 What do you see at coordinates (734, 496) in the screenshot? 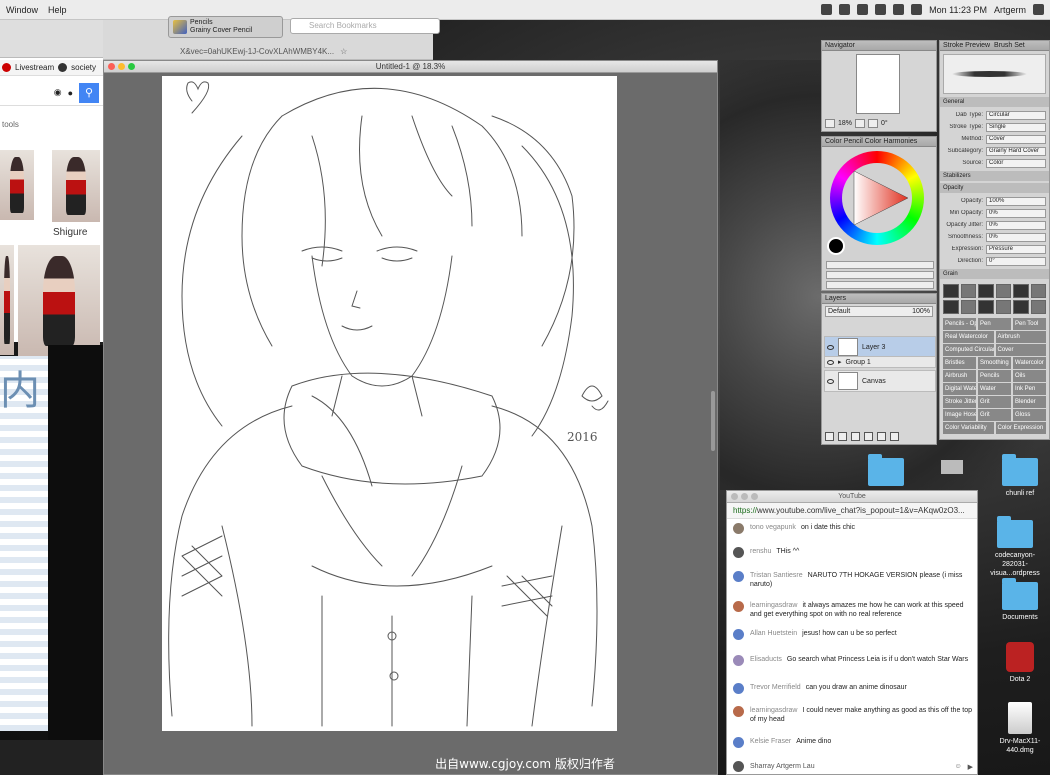
I see `close-icon` at bounding box center [734, 496].